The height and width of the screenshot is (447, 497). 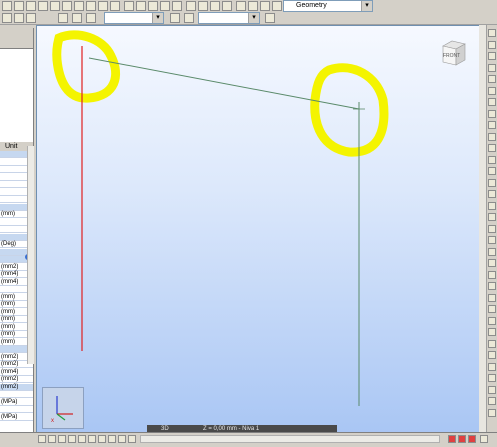 What do you see at coordinates (290, 439) in the screenshot?
I see `horizontal-scrollbar` at bounding box center [290, 439].